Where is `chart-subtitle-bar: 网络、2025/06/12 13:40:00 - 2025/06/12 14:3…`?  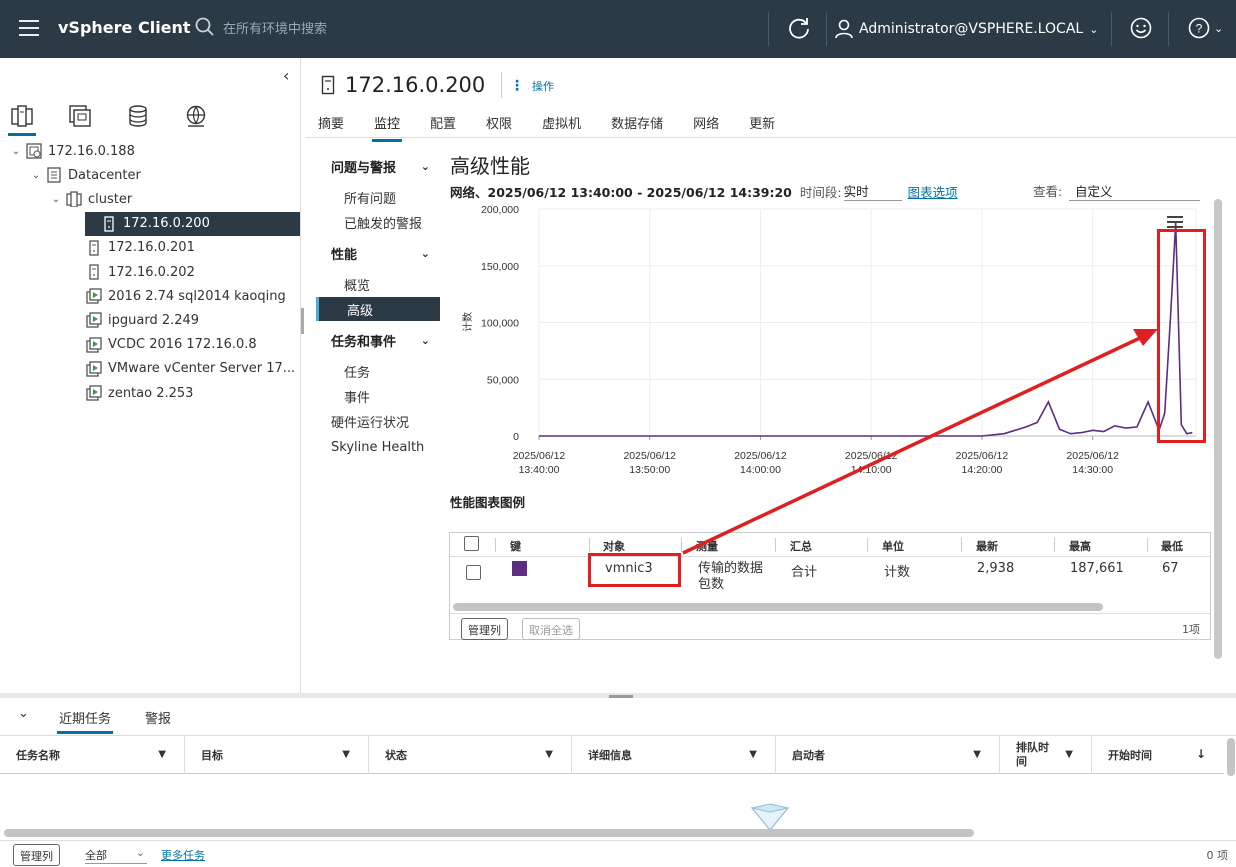 chart-subtitle-bar: 网络、2025/06/12 13:40:00 - 2025/06/12 14:3… is located at coordinates (704, 191).